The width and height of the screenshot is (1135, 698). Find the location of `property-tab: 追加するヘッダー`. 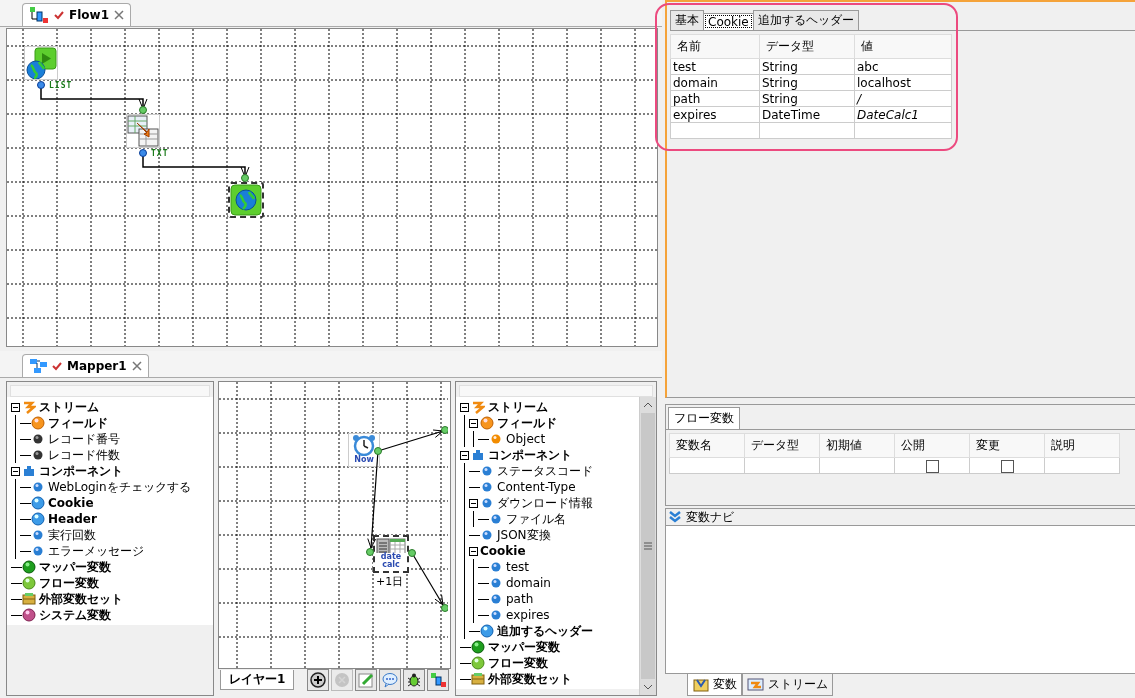

property-tab: 追加するヘッダー is located at coordinates (805, 20).